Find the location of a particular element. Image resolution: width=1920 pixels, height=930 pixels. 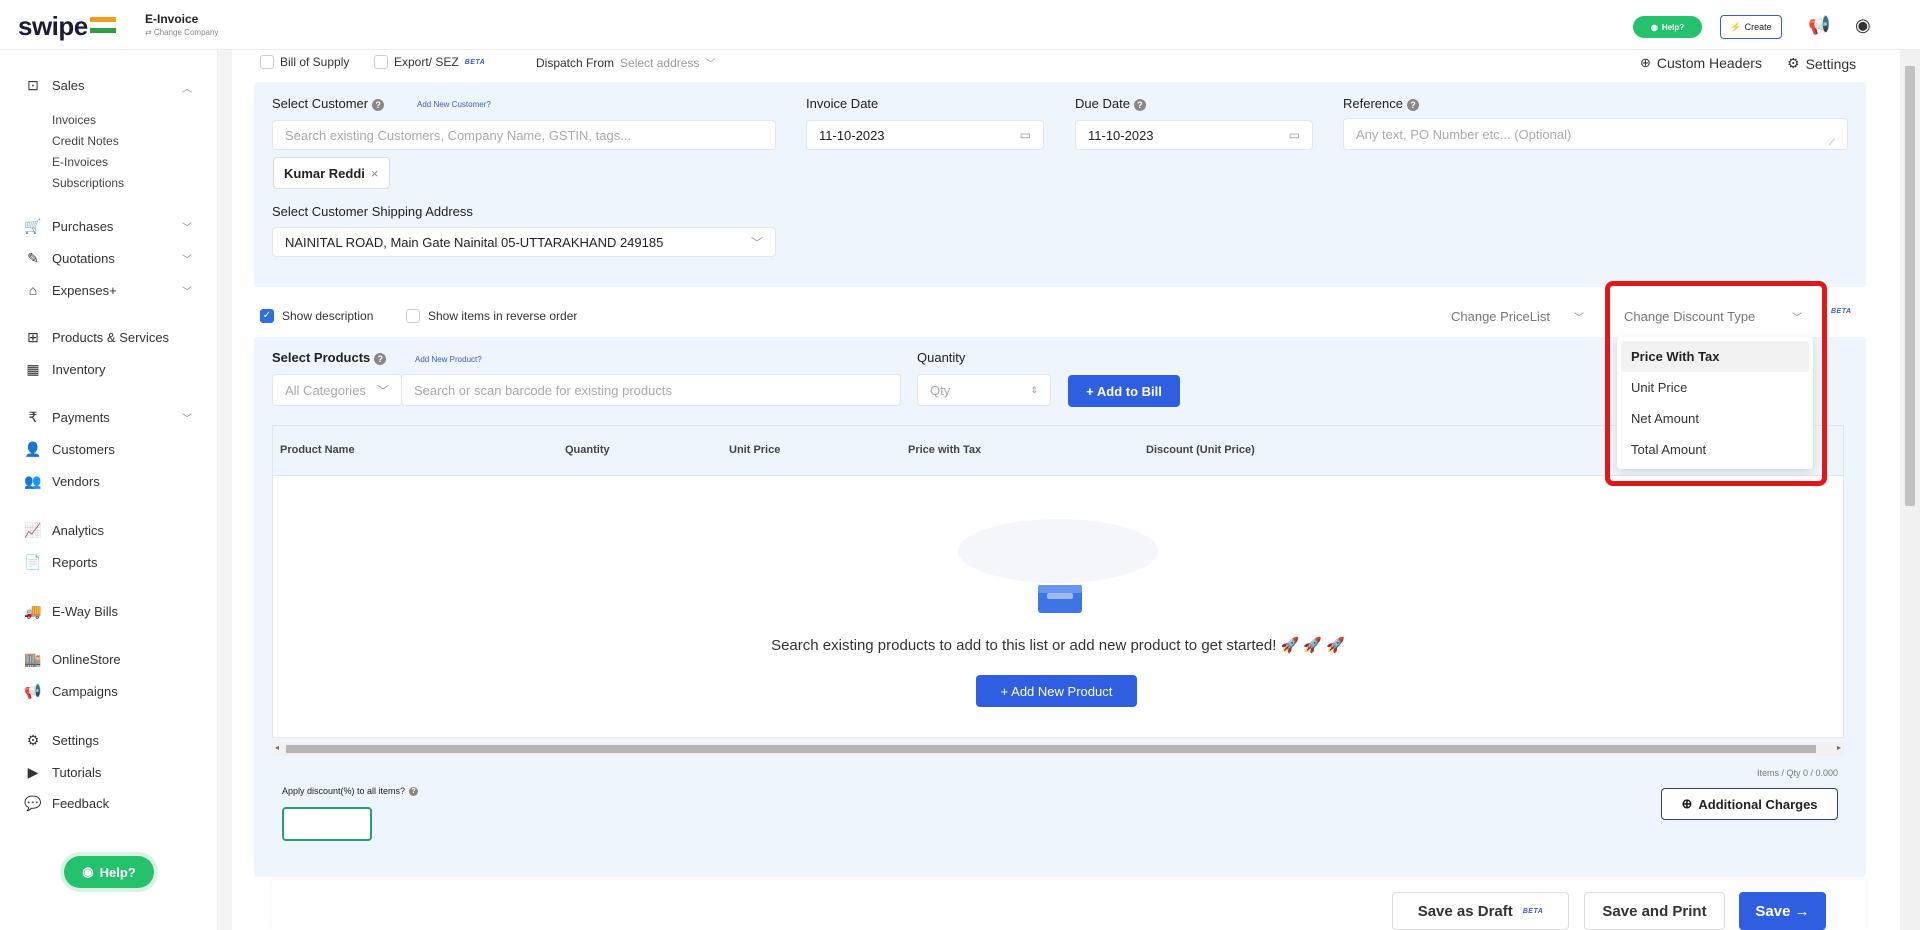

discount-all-input is located at coordinates (327, 824).